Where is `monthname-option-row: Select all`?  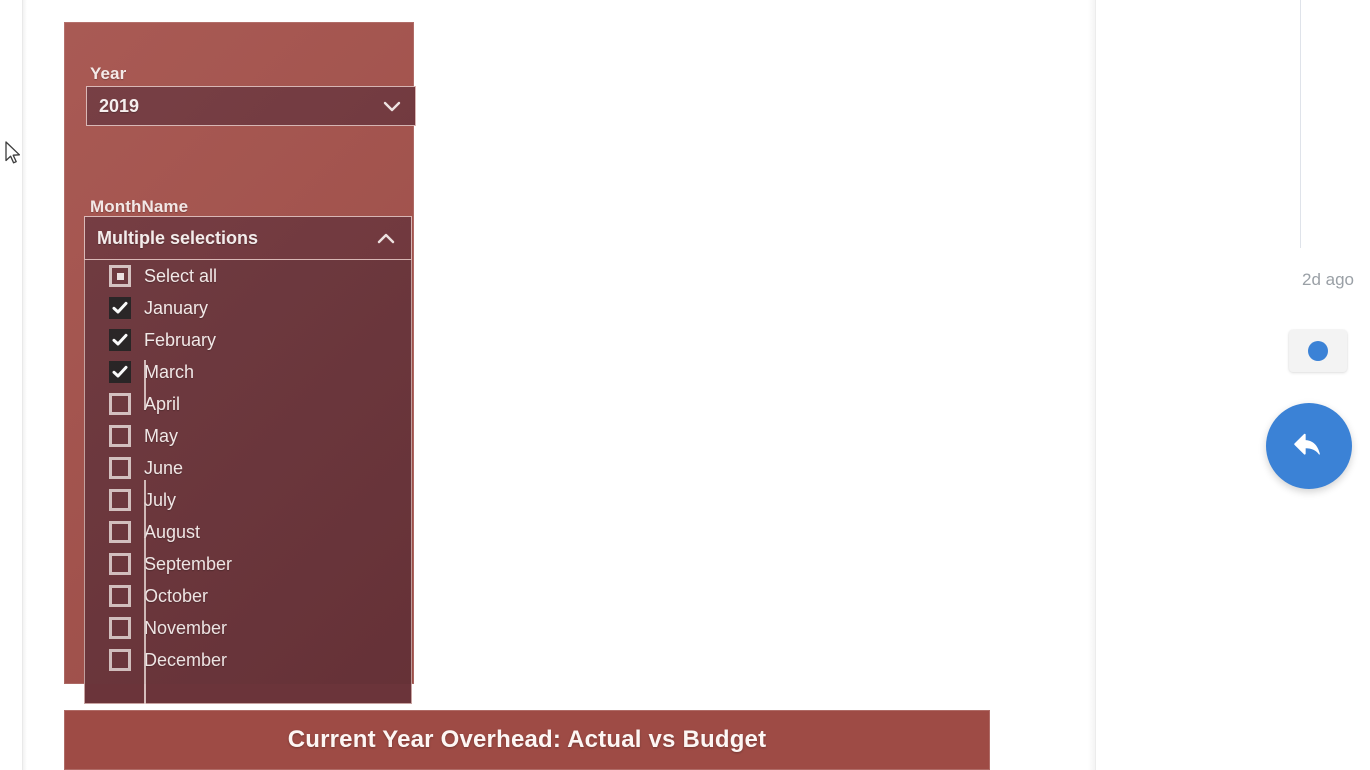 monthname-option-row: Select all is located at coordinates (248, 276).